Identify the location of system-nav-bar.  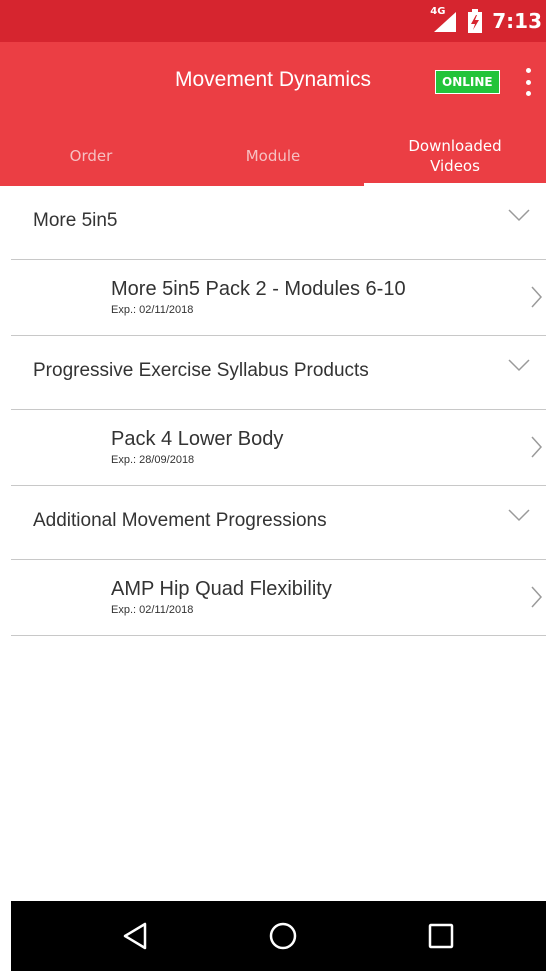
(278, 936).